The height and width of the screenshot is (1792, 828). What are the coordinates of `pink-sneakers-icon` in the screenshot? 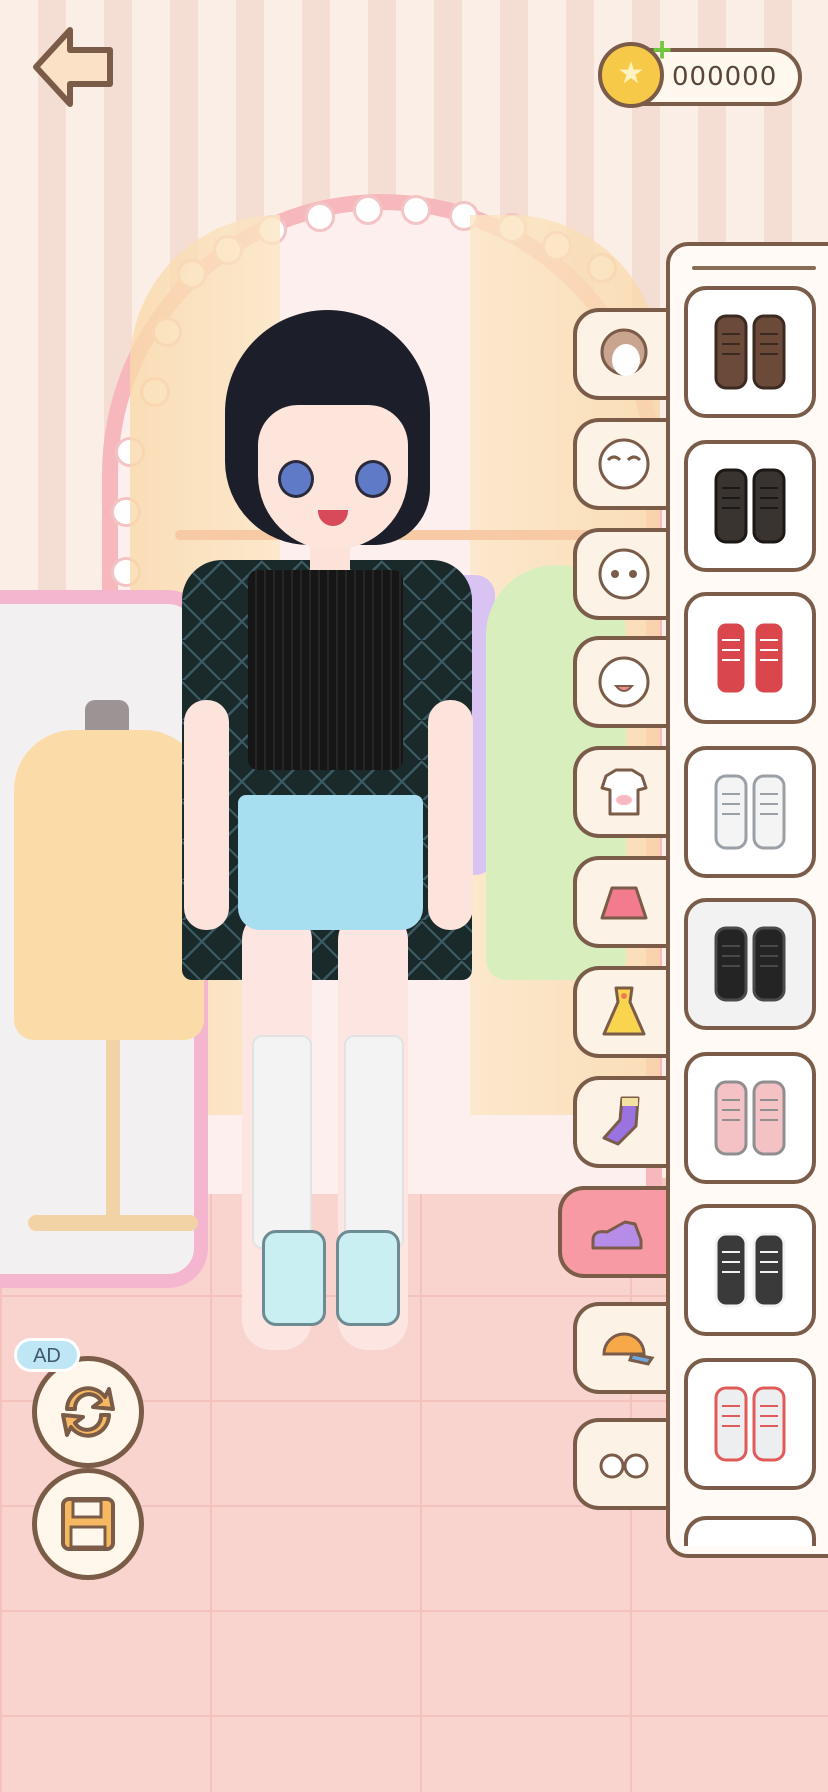 It's located at (750, 1118).